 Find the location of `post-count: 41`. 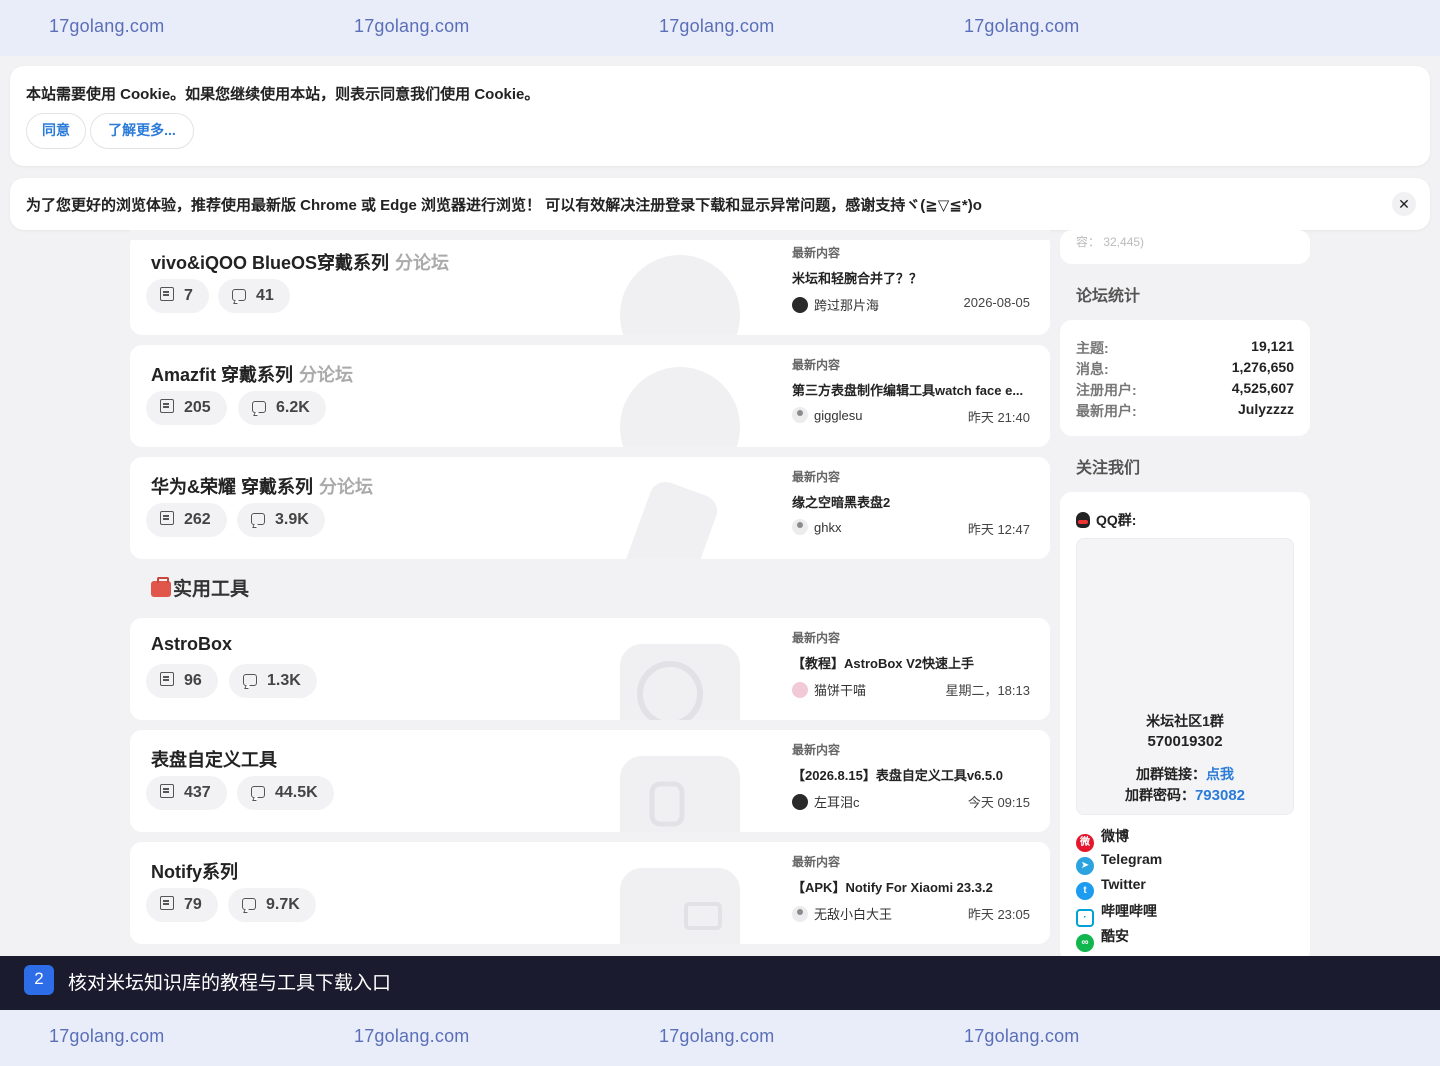

post-count: 41 is located at coordinates (254, 296).